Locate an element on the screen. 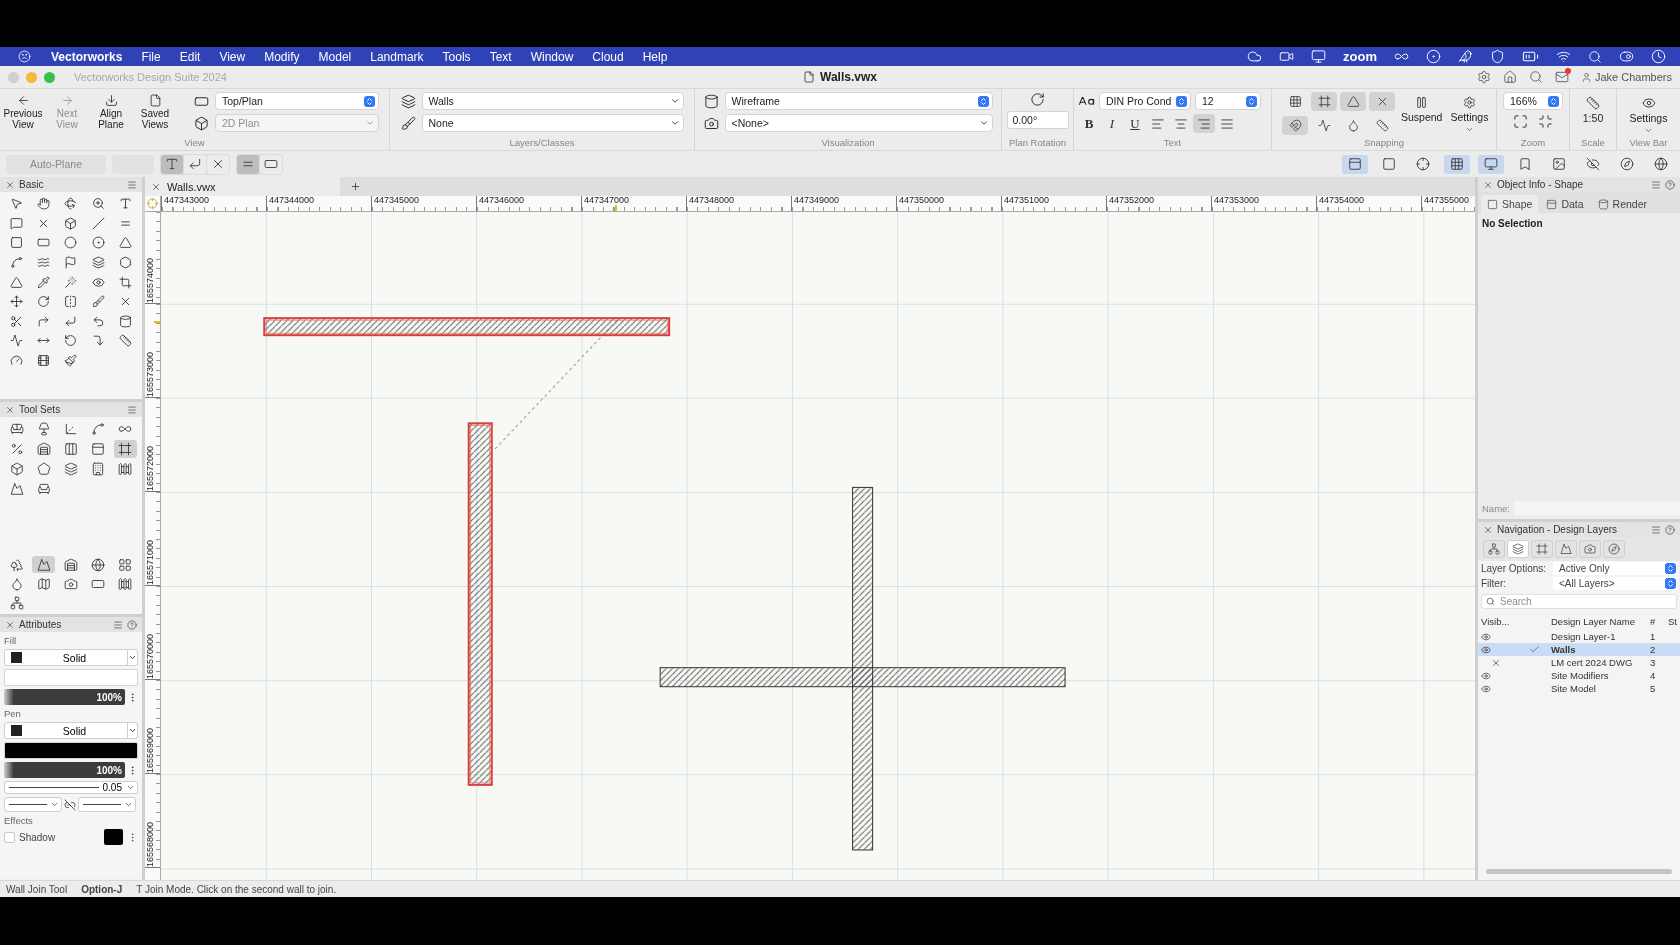  settings-button: Settings is located at coordinates (1469, 114).